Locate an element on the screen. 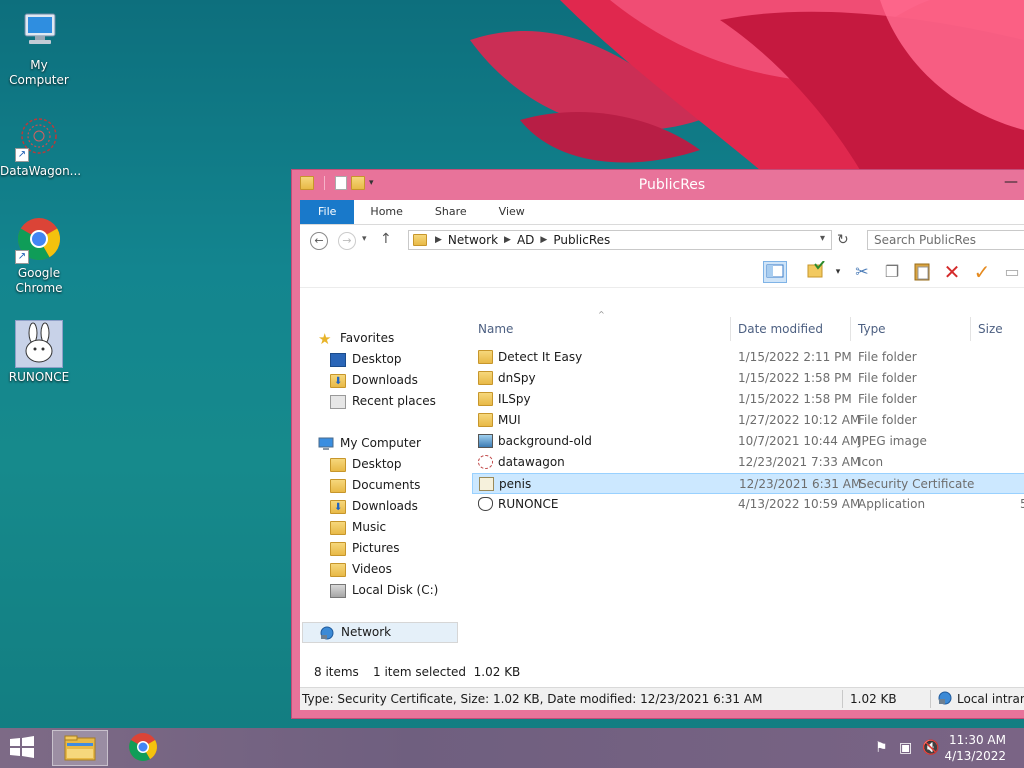  file-row: MUI 1/27/2022 10:12 AM File folder is located at coordinates (748, 420).